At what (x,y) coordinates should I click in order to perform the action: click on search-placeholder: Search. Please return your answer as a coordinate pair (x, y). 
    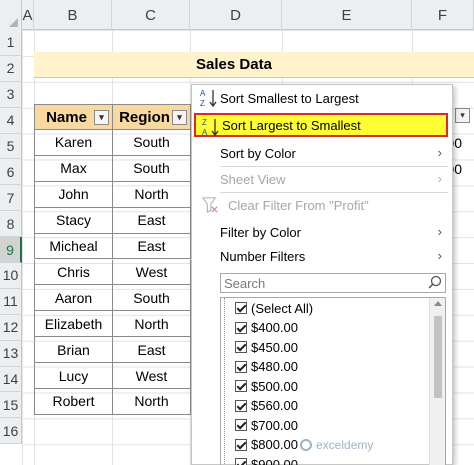
    Looking at the image, I should click on (245, 283).